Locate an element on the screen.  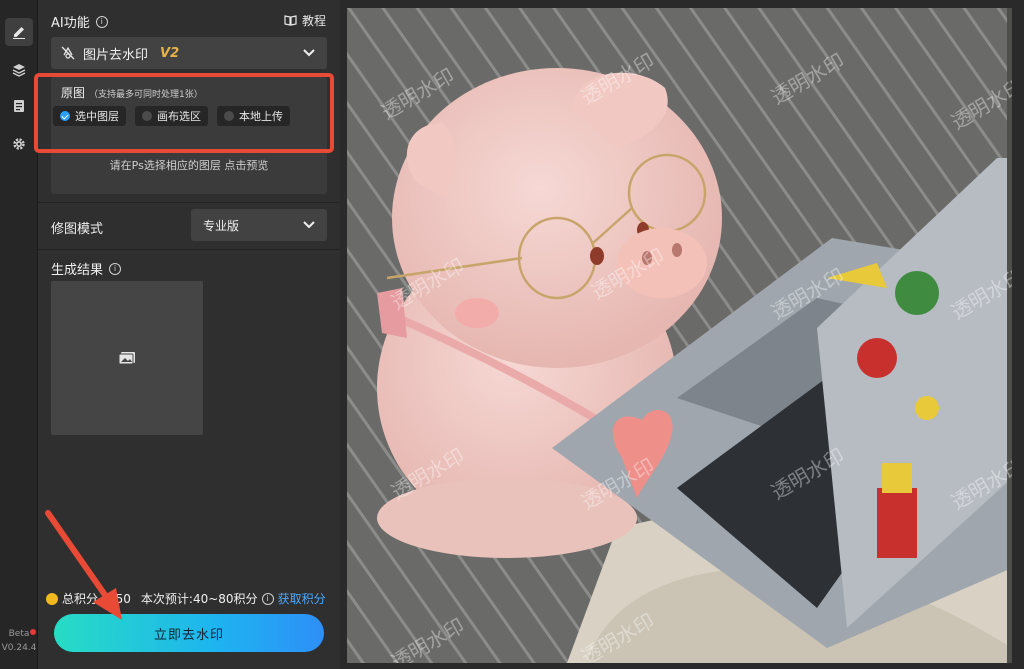
result-label: 生成结果 is located at coordinates (77, 270).